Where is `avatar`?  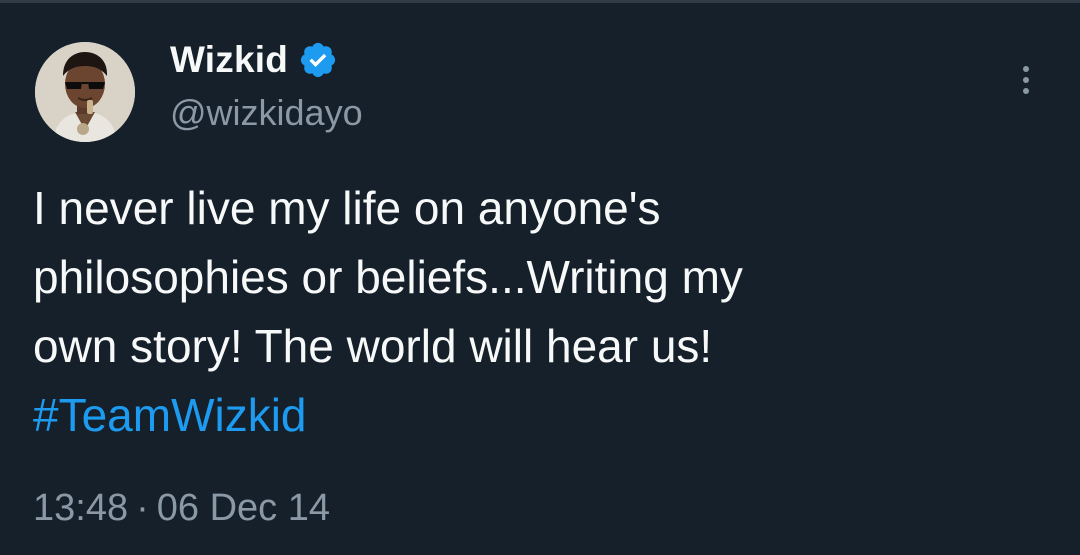
avatar is located at coordinates (85, 92).